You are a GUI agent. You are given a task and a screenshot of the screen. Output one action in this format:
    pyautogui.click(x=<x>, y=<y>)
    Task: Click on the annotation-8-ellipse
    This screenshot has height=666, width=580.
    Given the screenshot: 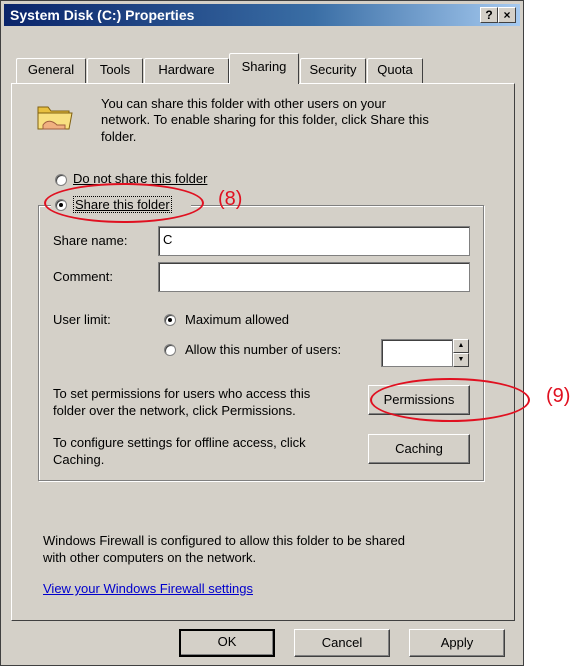 What is the action you would take?
    pyautogui.click(x=124, y=203)
    